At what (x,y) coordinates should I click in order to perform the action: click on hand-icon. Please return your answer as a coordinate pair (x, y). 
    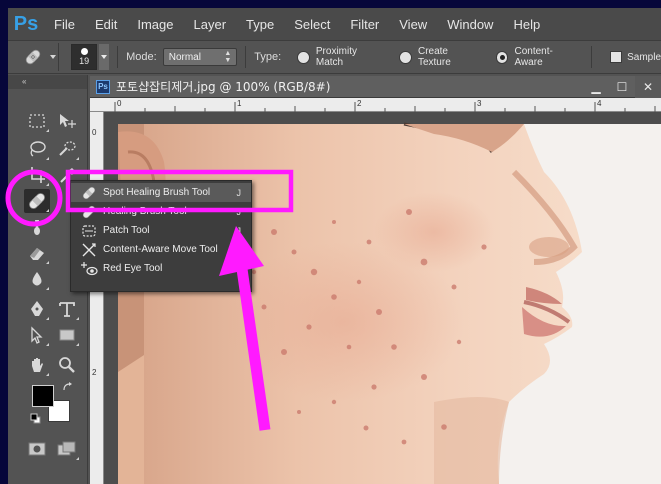
    Looking at the image, I should click on (37, 365).